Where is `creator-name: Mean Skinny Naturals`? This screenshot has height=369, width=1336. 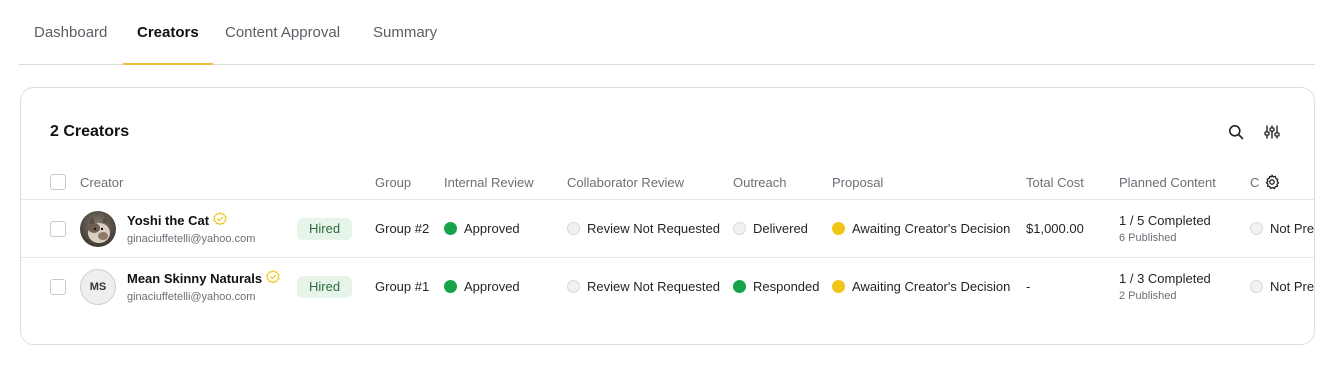 creator-name: Mean Skinny Naturals is located at coordinates (203, 278).